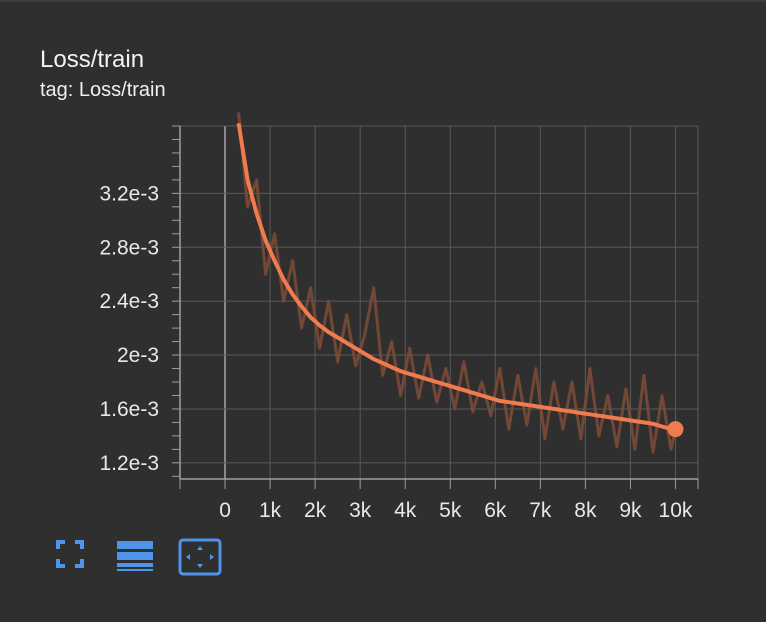 This screenshot has height=622, width=766. What do you see at coordinates (138, 355) in the screenshot?
I see `y-tick-label: 2e-3` at bounding box center [138, 355].